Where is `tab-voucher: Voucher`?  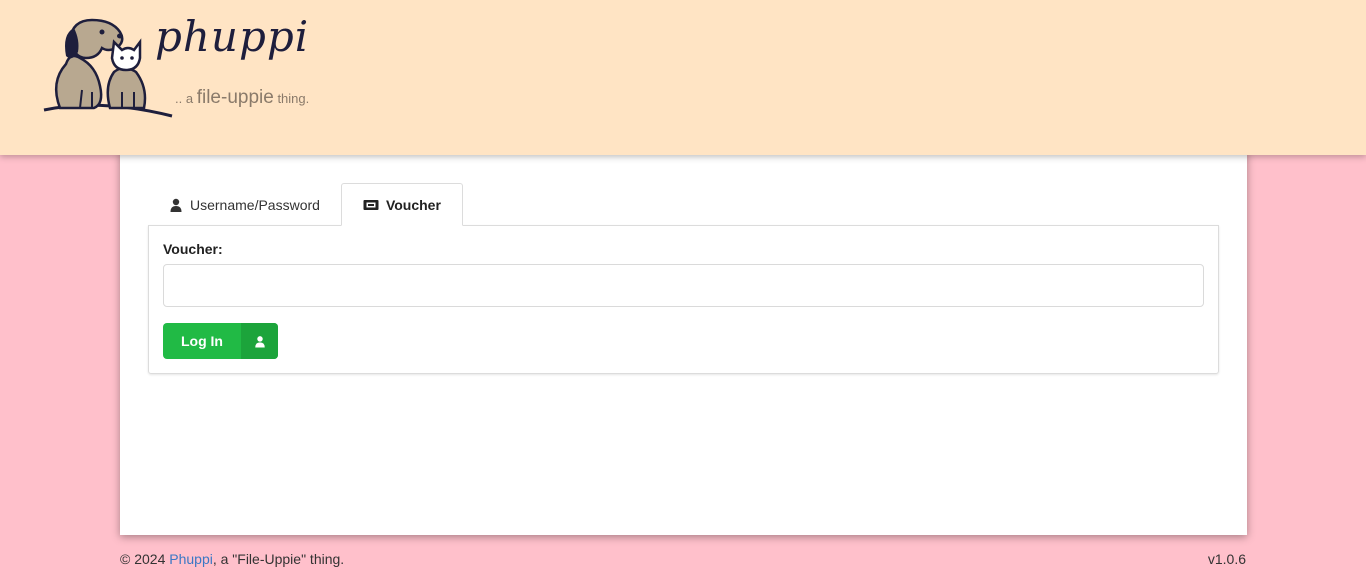 tab-voucher: Voucher is located at coordinates (401, 204).